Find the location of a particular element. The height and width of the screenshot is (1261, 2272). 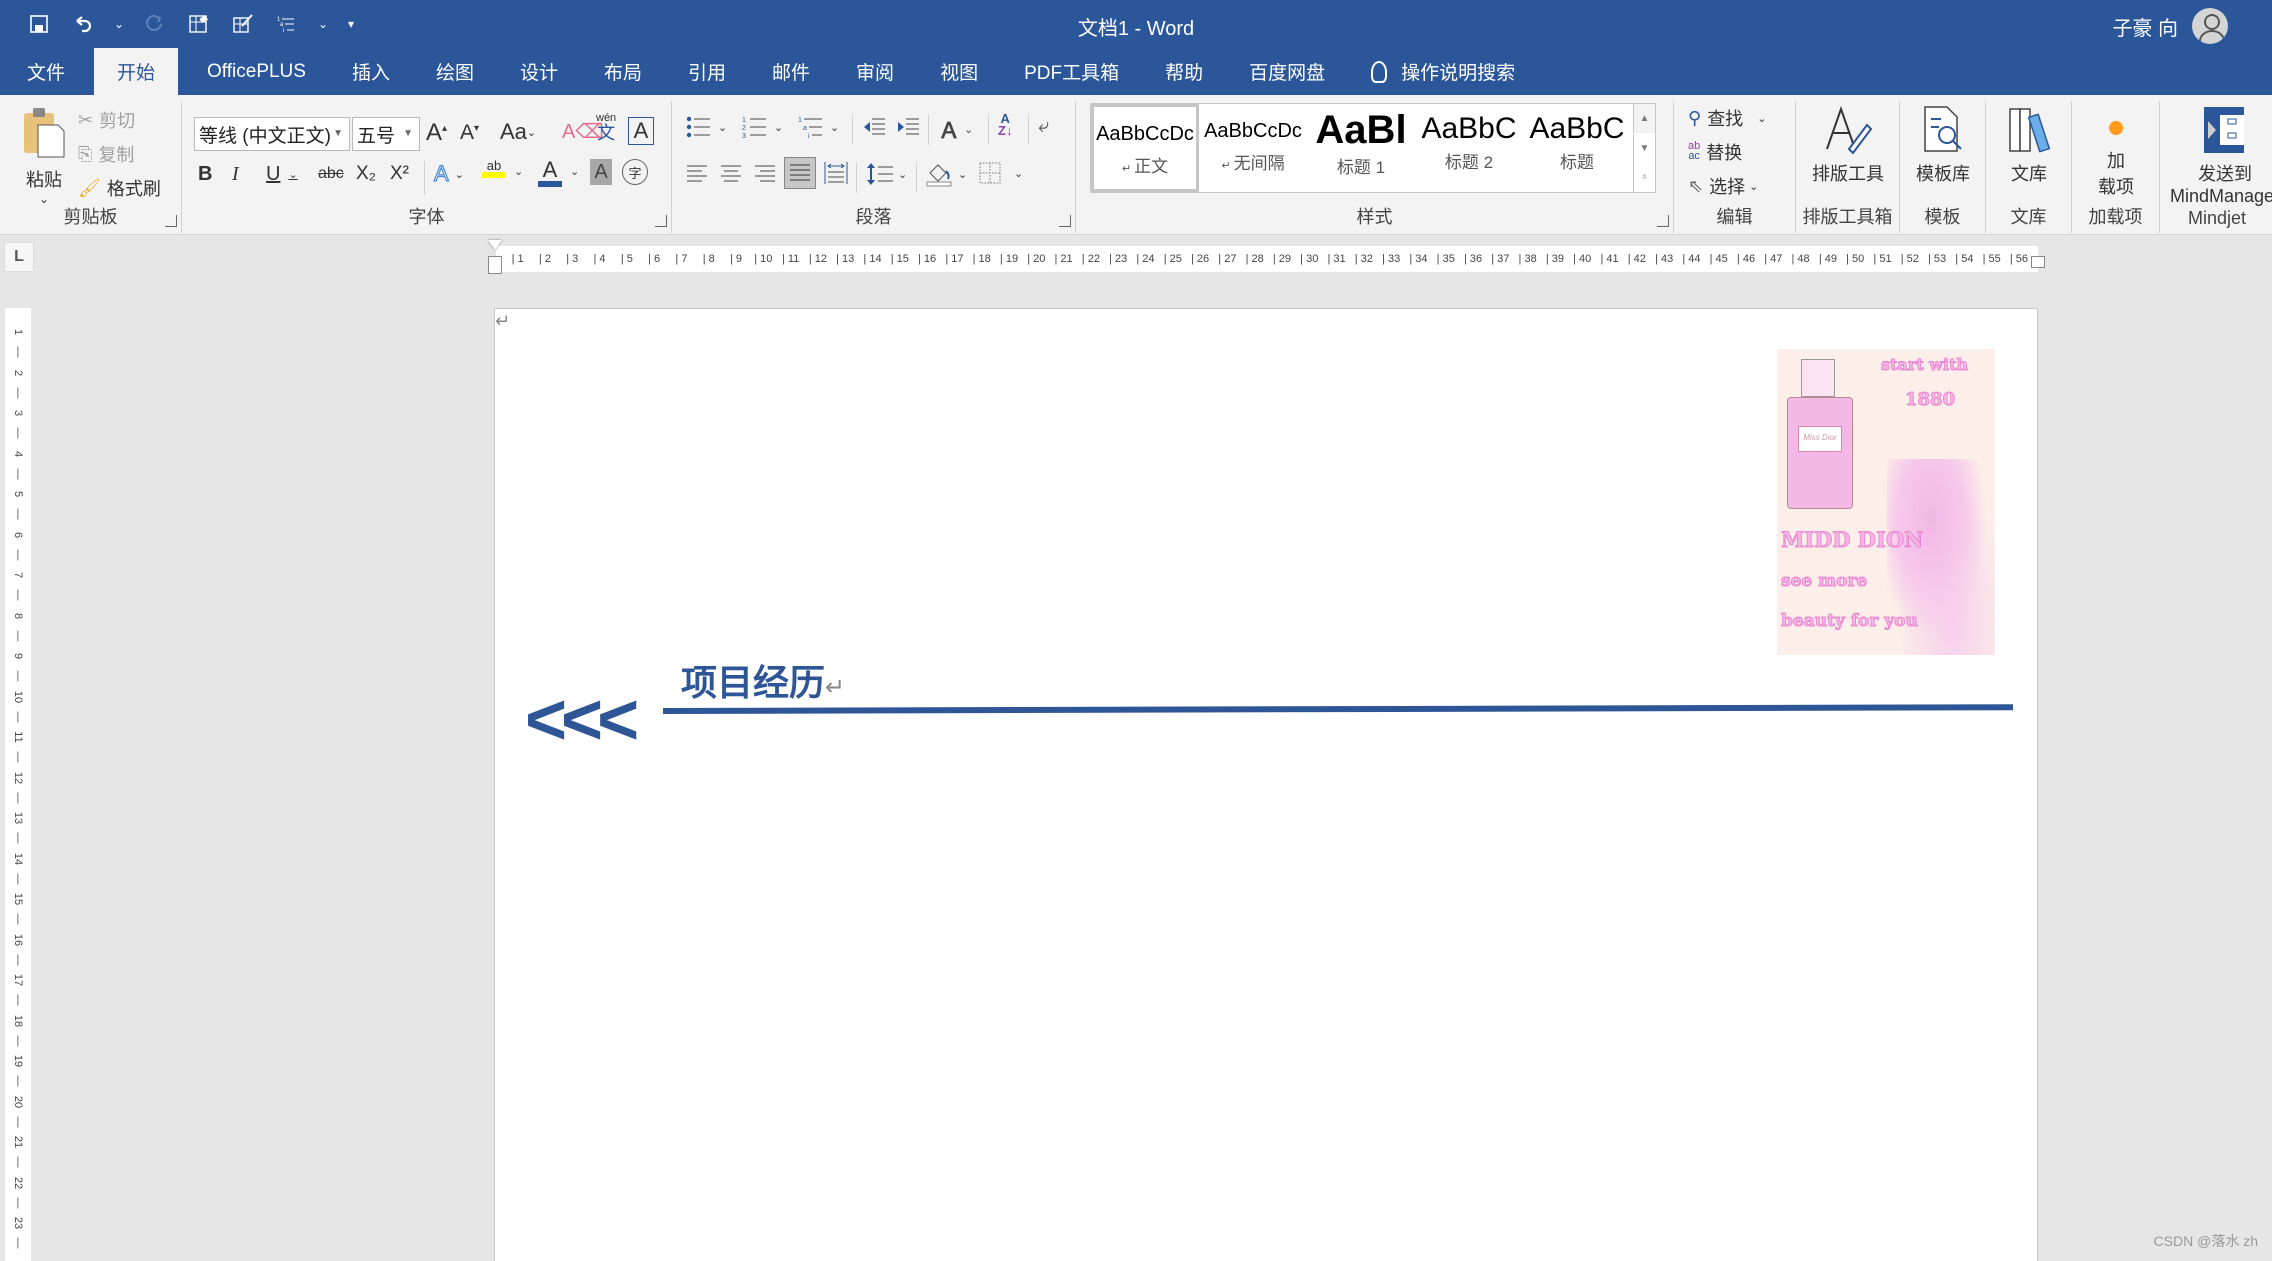

shading-button: ⌄ is located at coordinates (946, 174).